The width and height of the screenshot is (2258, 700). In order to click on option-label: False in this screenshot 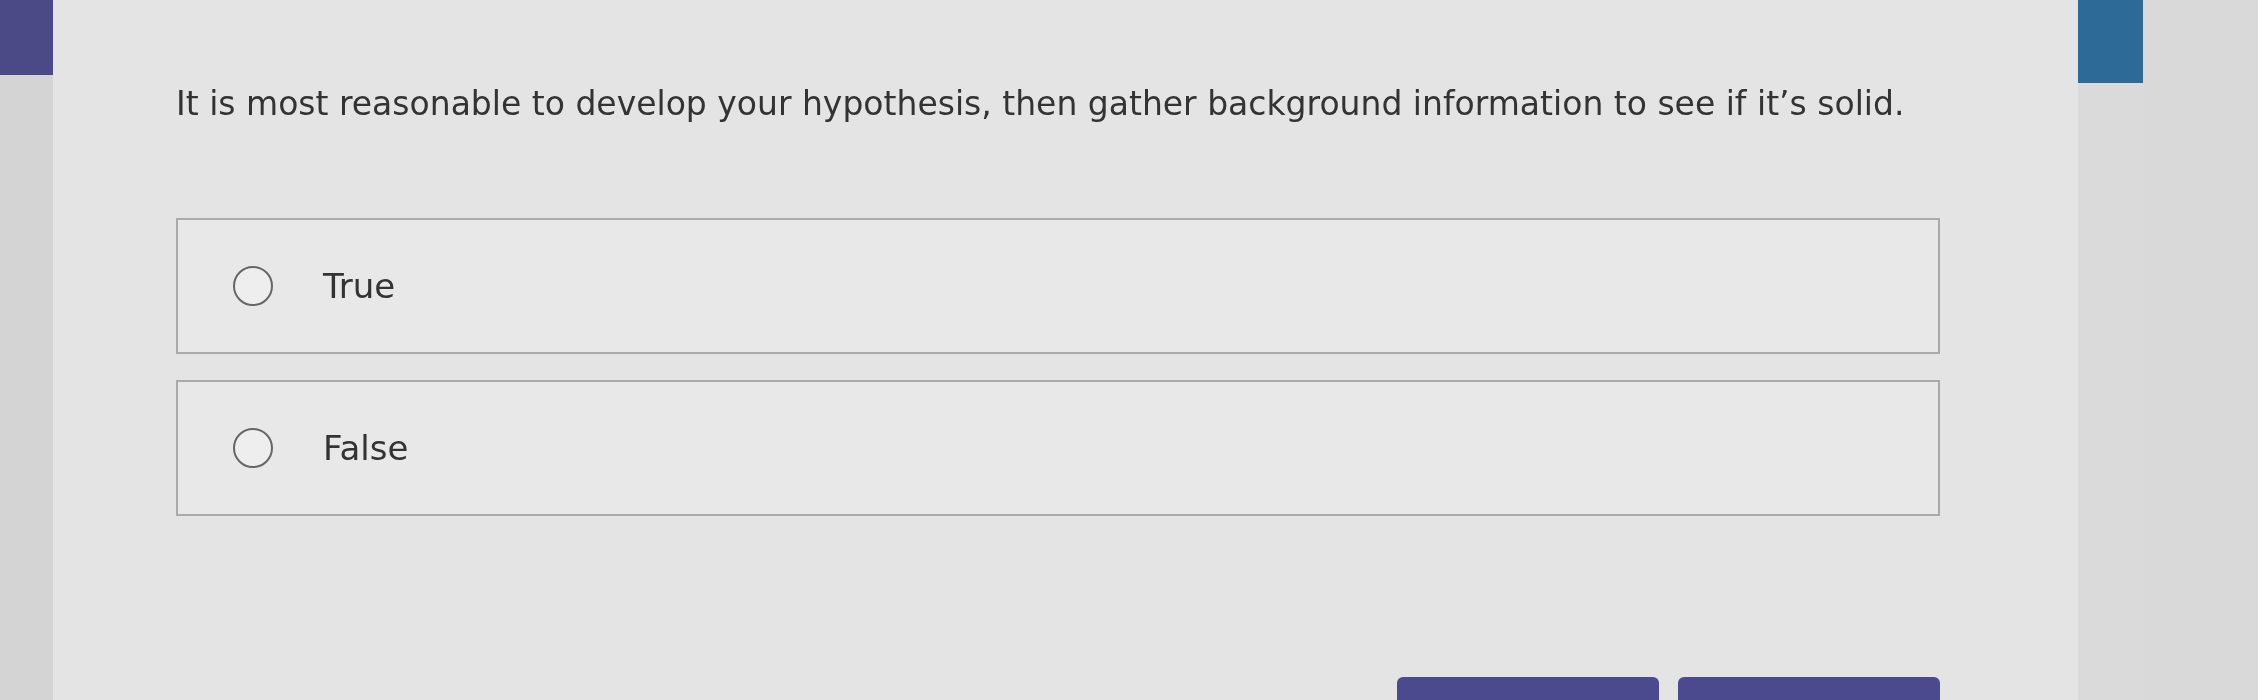, I will do `click(366, 448)`.